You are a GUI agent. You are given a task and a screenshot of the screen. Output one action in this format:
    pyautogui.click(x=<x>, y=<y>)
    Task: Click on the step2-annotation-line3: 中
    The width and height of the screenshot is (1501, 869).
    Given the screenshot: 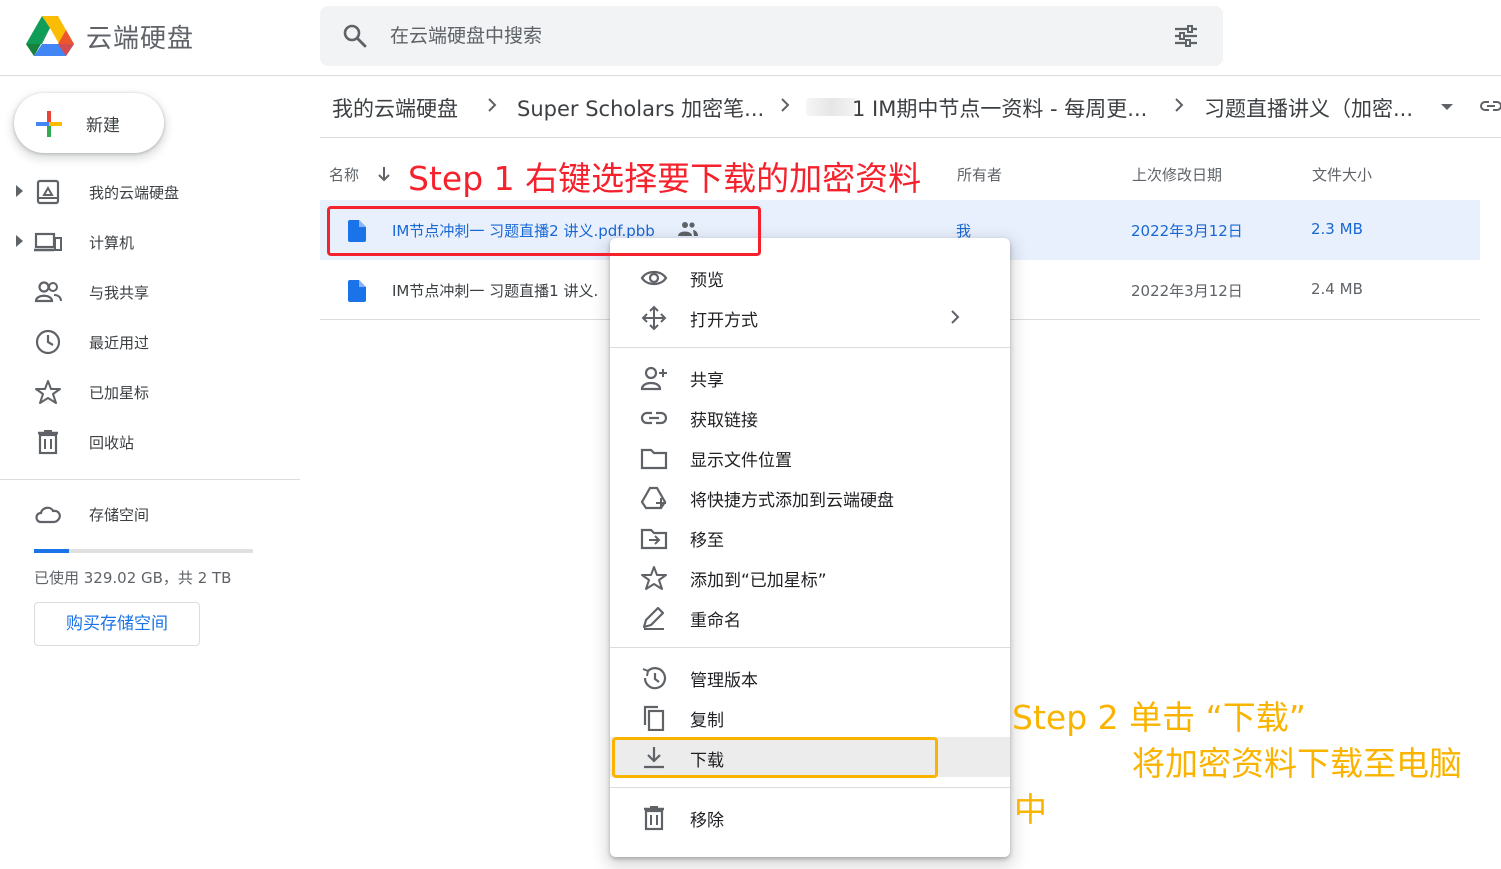 What is the action you would take?
    pyautogui.click(x=1030, y=809)
    